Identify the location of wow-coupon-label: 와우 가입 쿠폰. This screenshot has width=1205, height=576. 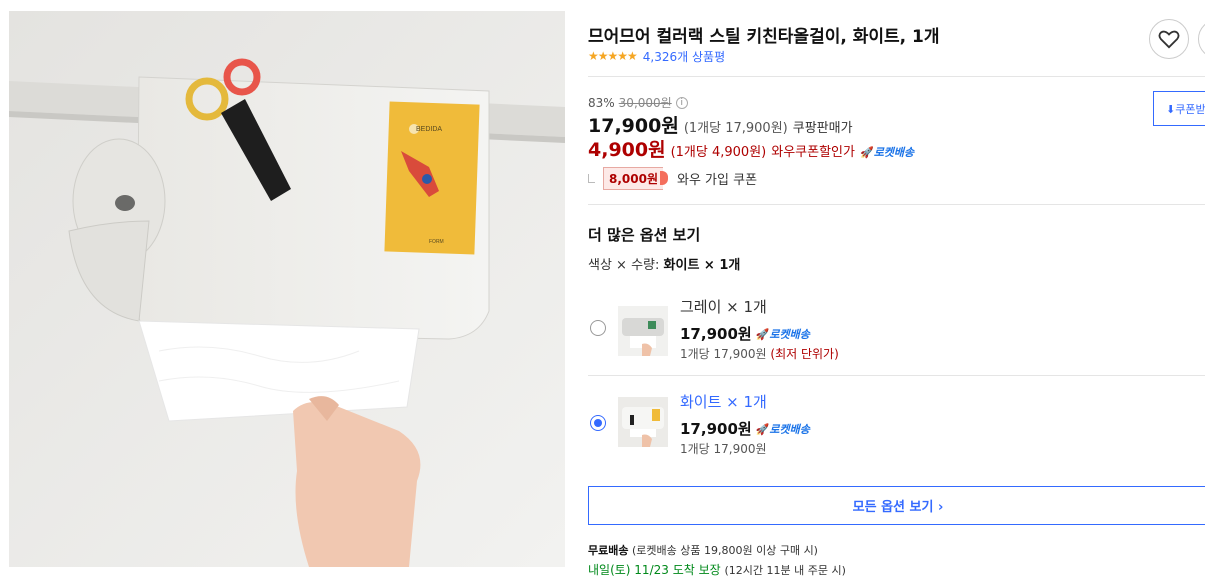
(717, 180).